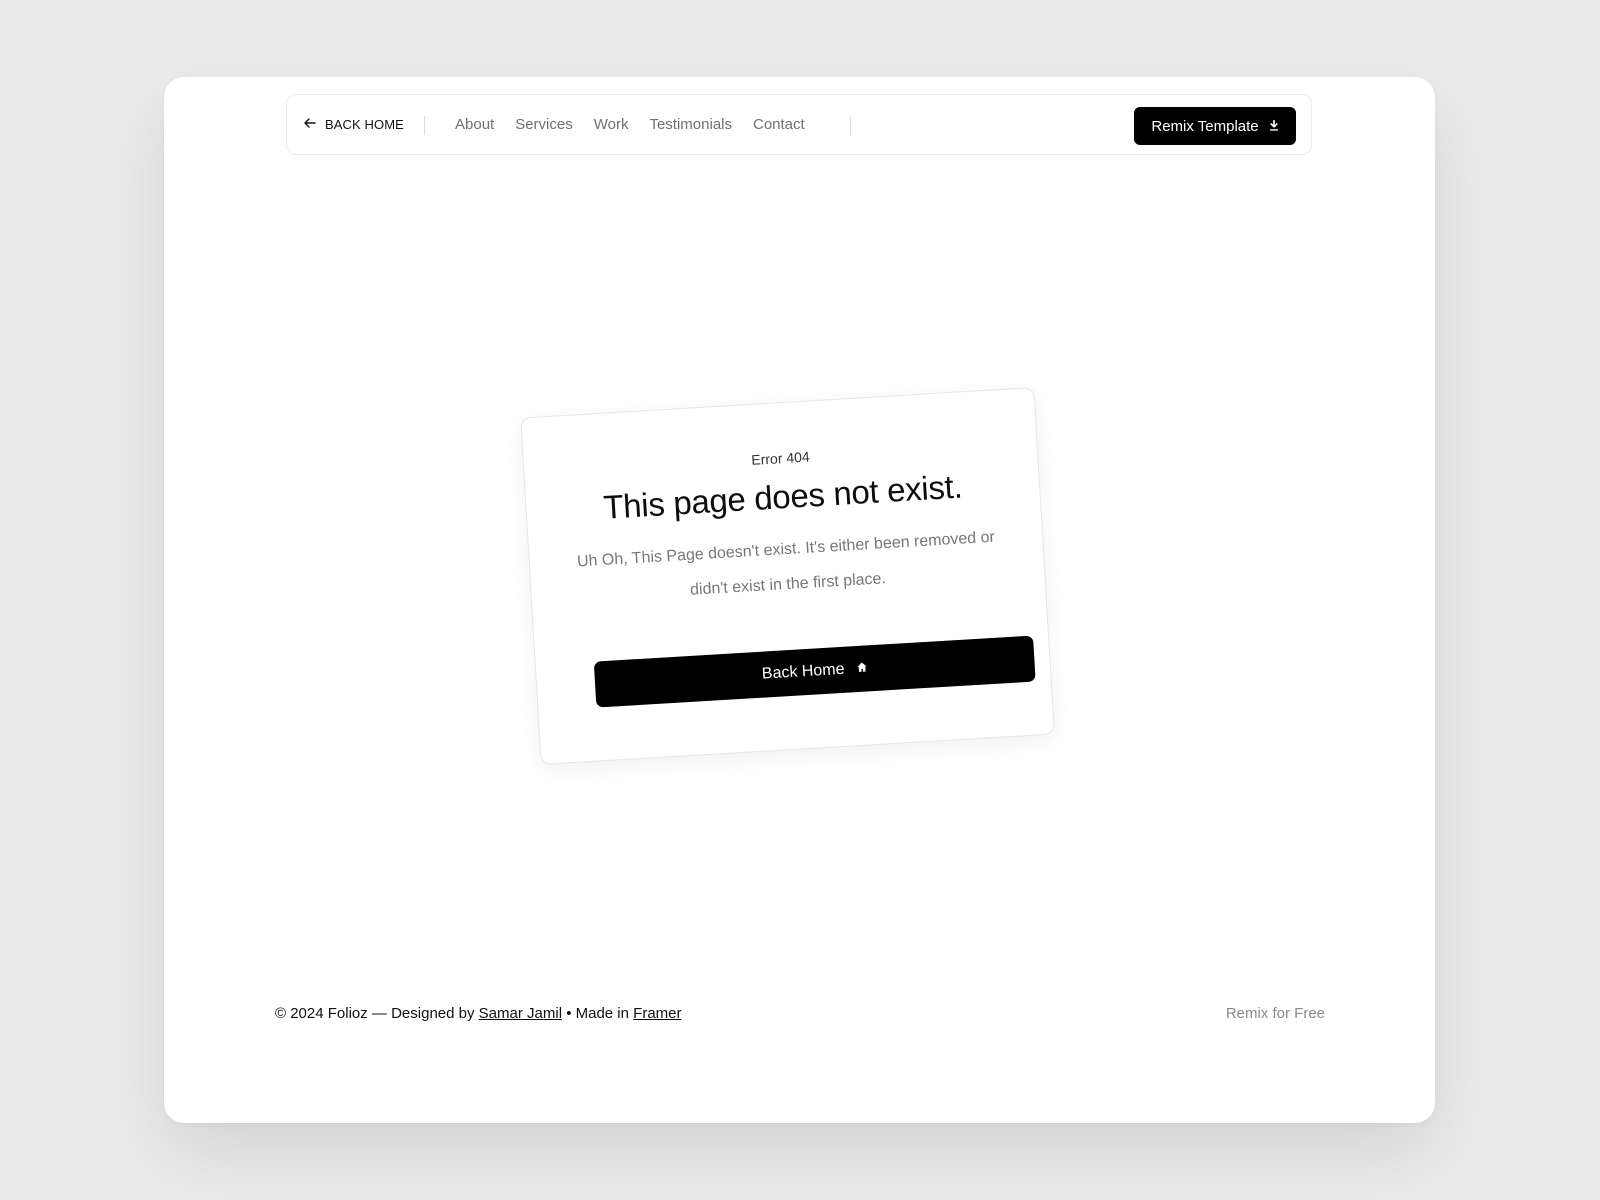 The width and height of the screenshot is (1600, 1200). I want to click on framer-link: Framer, so click(657, 1013).